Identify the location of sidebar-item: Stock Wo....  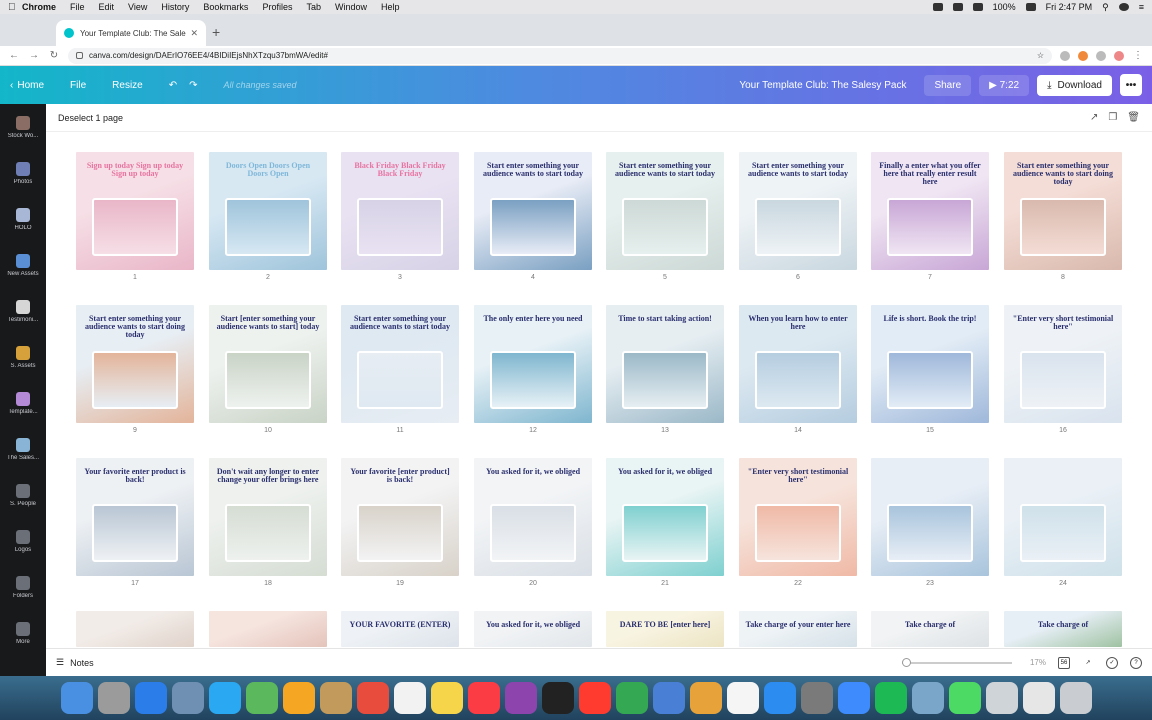
(23, 127).